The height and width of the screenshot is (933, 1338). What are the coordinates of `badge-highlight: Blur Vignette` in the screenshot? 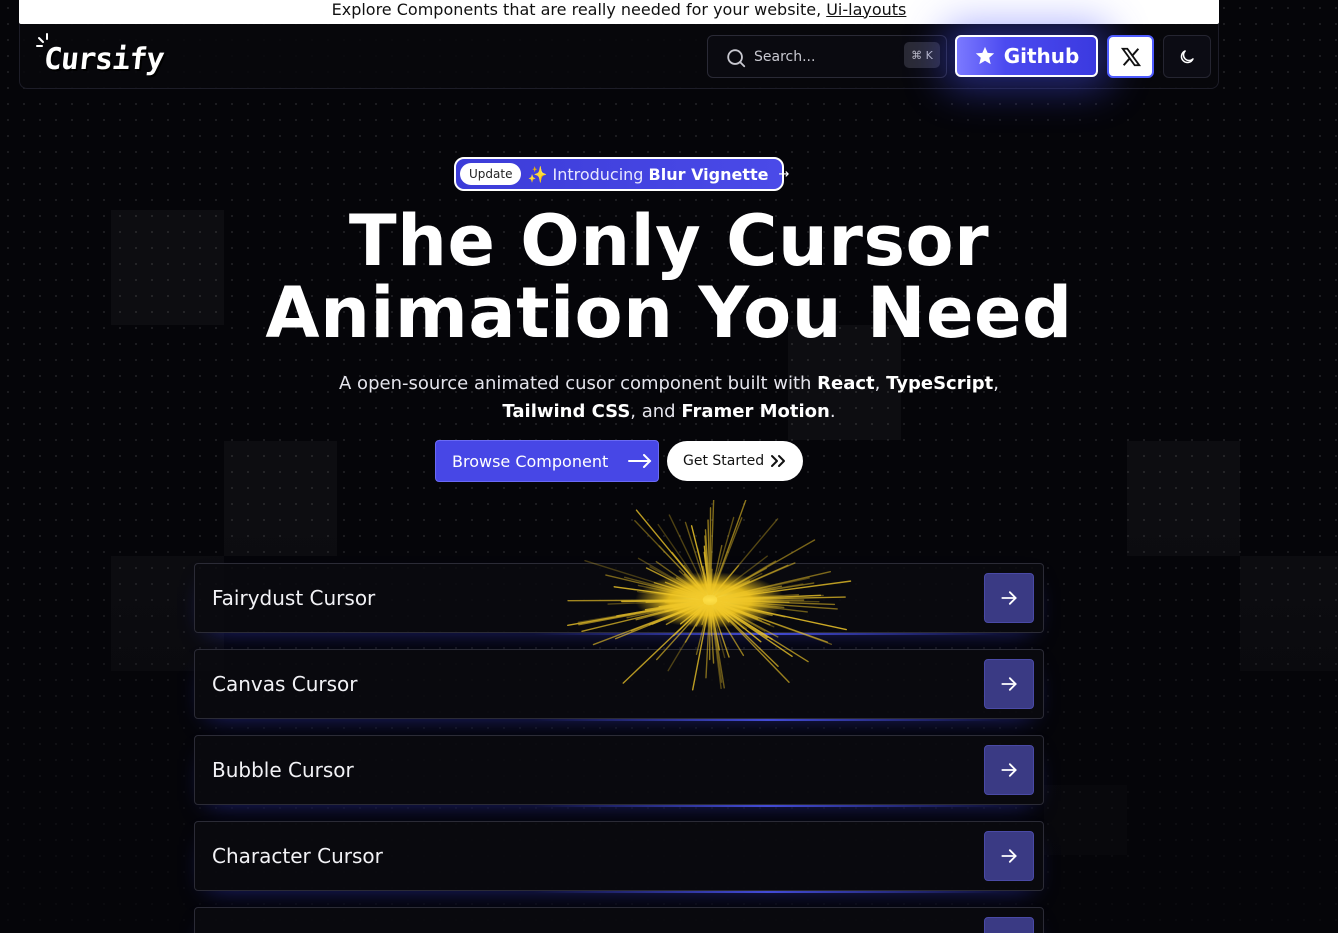 It's located at (708, 174).